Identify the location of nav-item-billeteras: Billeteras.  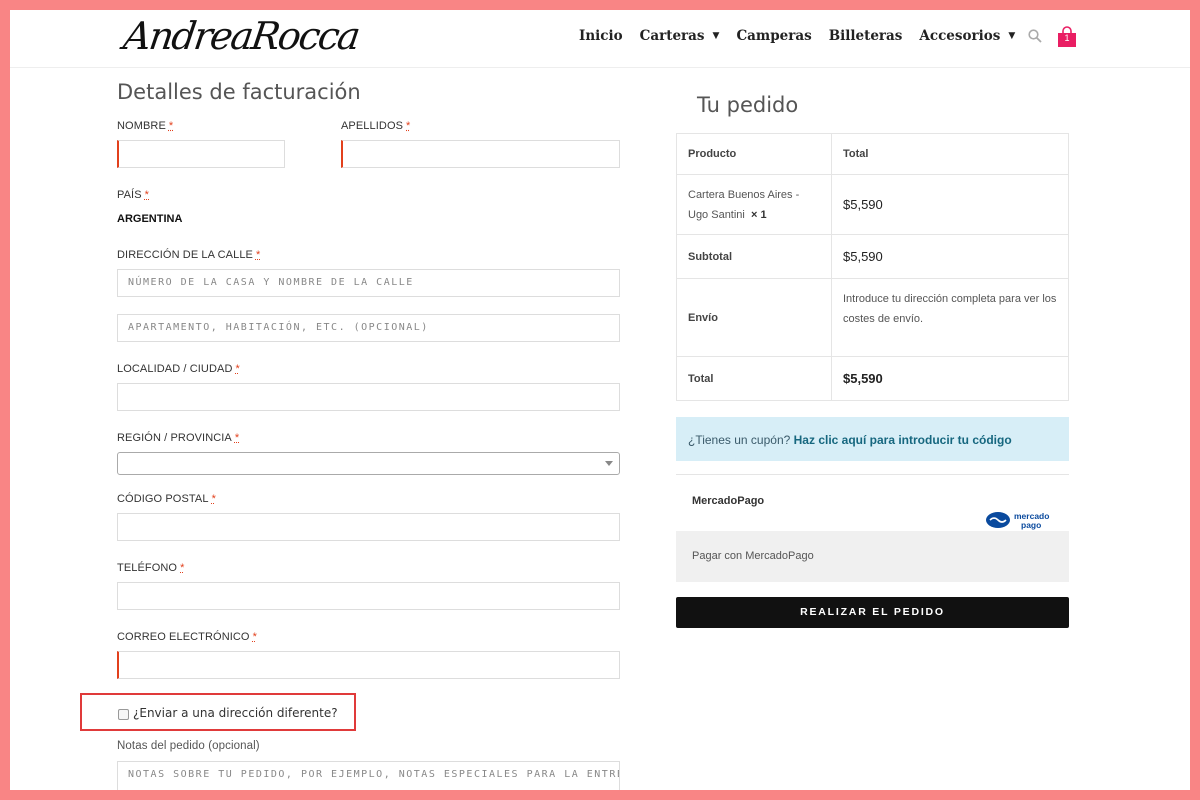
(866, 36).